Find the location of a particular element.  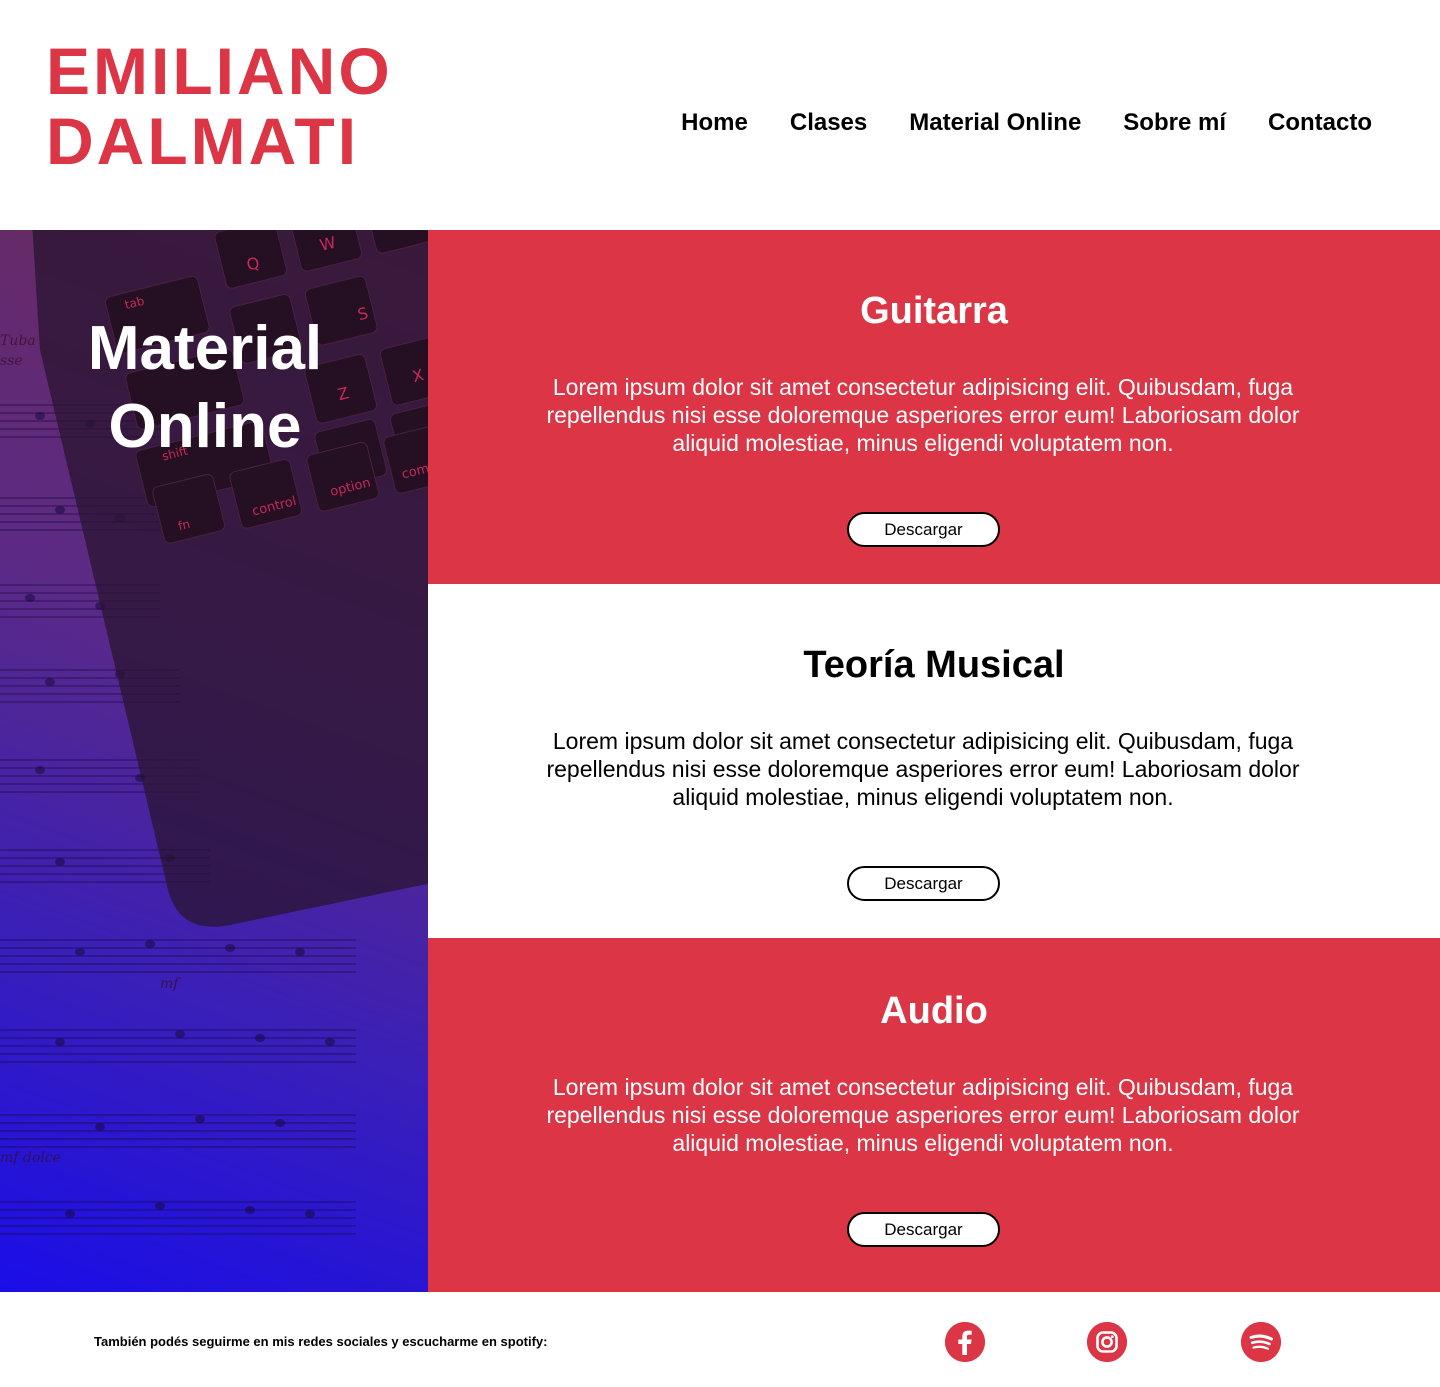

nav-material-online: Material Online is located at coordinates (995, 123).